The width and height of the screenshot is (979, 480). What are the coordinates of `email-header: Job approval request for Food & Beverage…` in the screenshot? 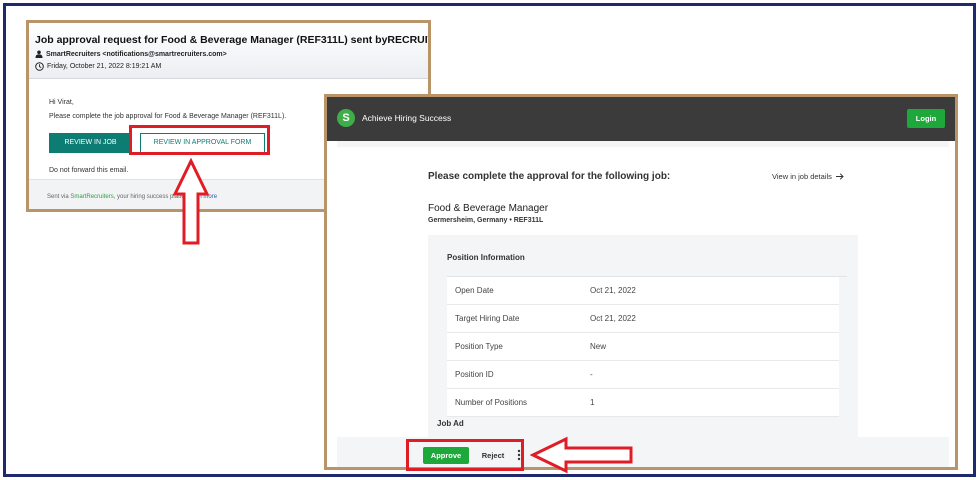 It's located at (228, 51).